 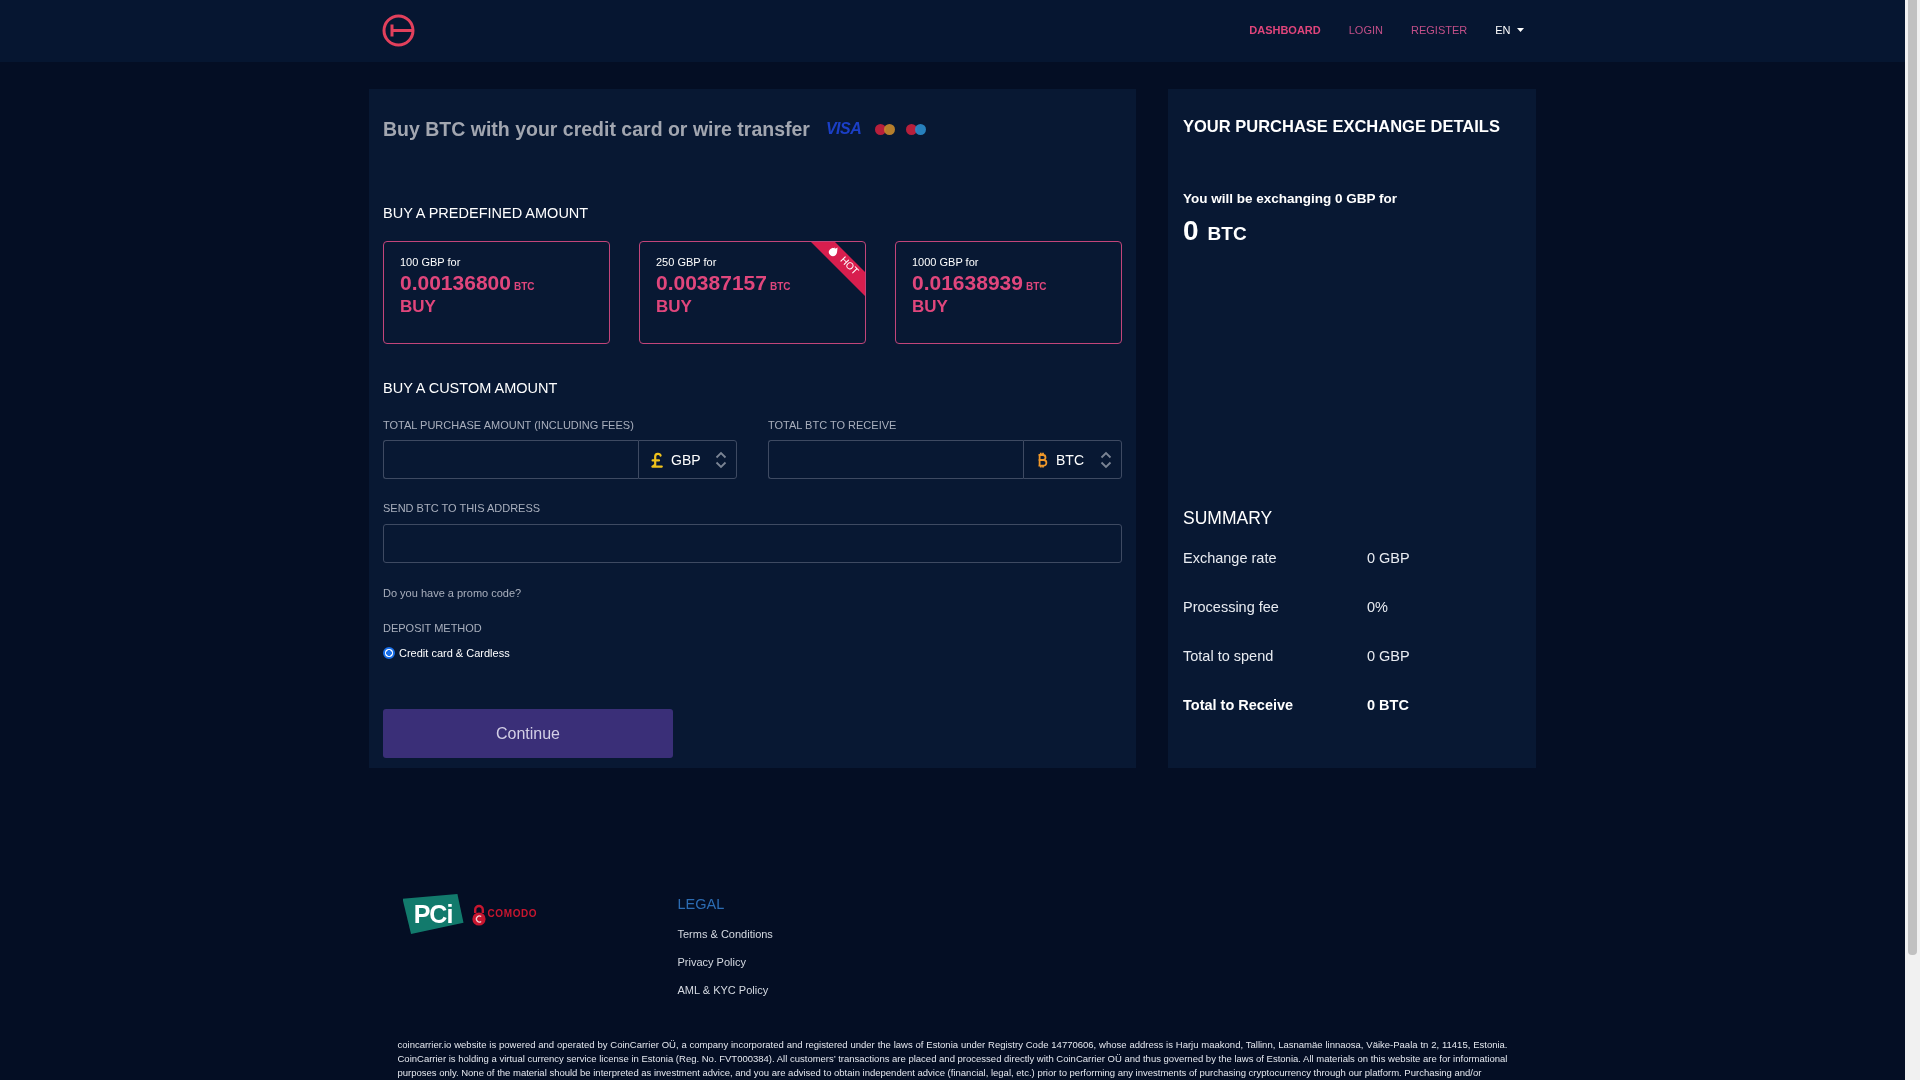 What do you see at coordinates (454, 653) in the screenshot?
I see `radio-label: Credit card & Cardless` at bounding box center [454, 653].